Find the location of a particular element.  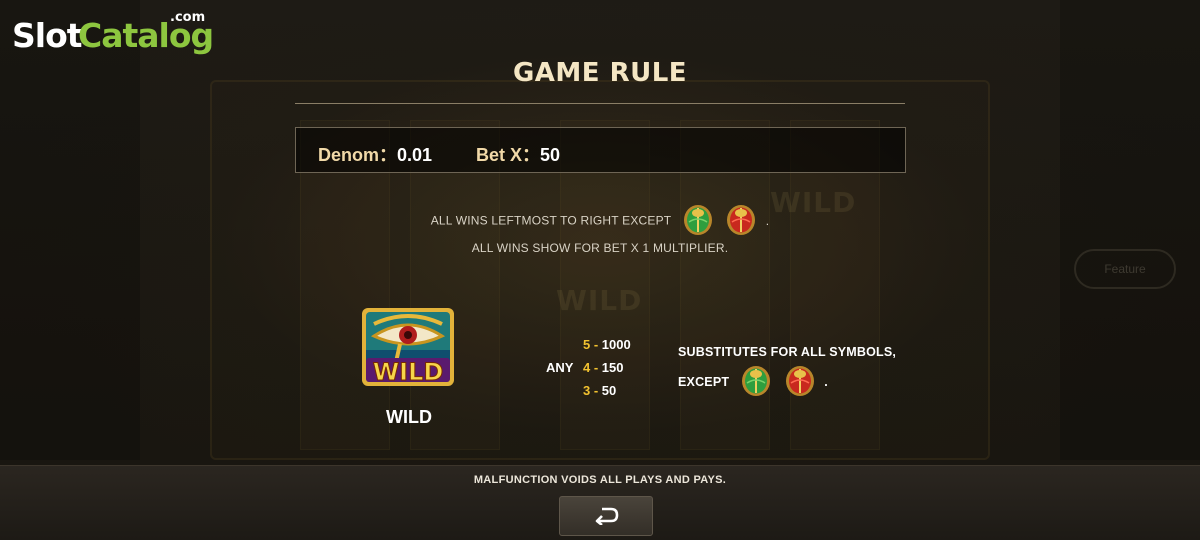

background-wild-watermark: WILD is located at coordinates (599, 300).